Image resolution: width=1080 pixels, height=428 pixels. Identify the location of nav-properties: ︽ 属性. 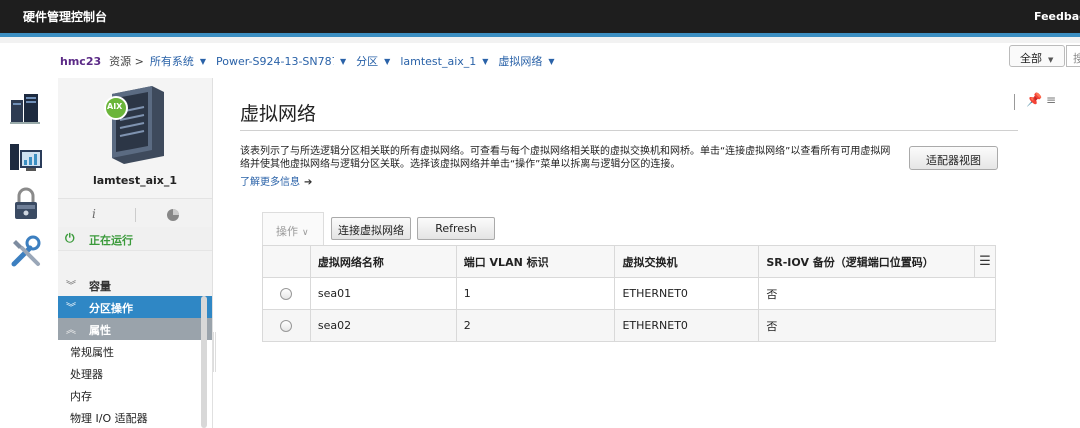
(135, 329).